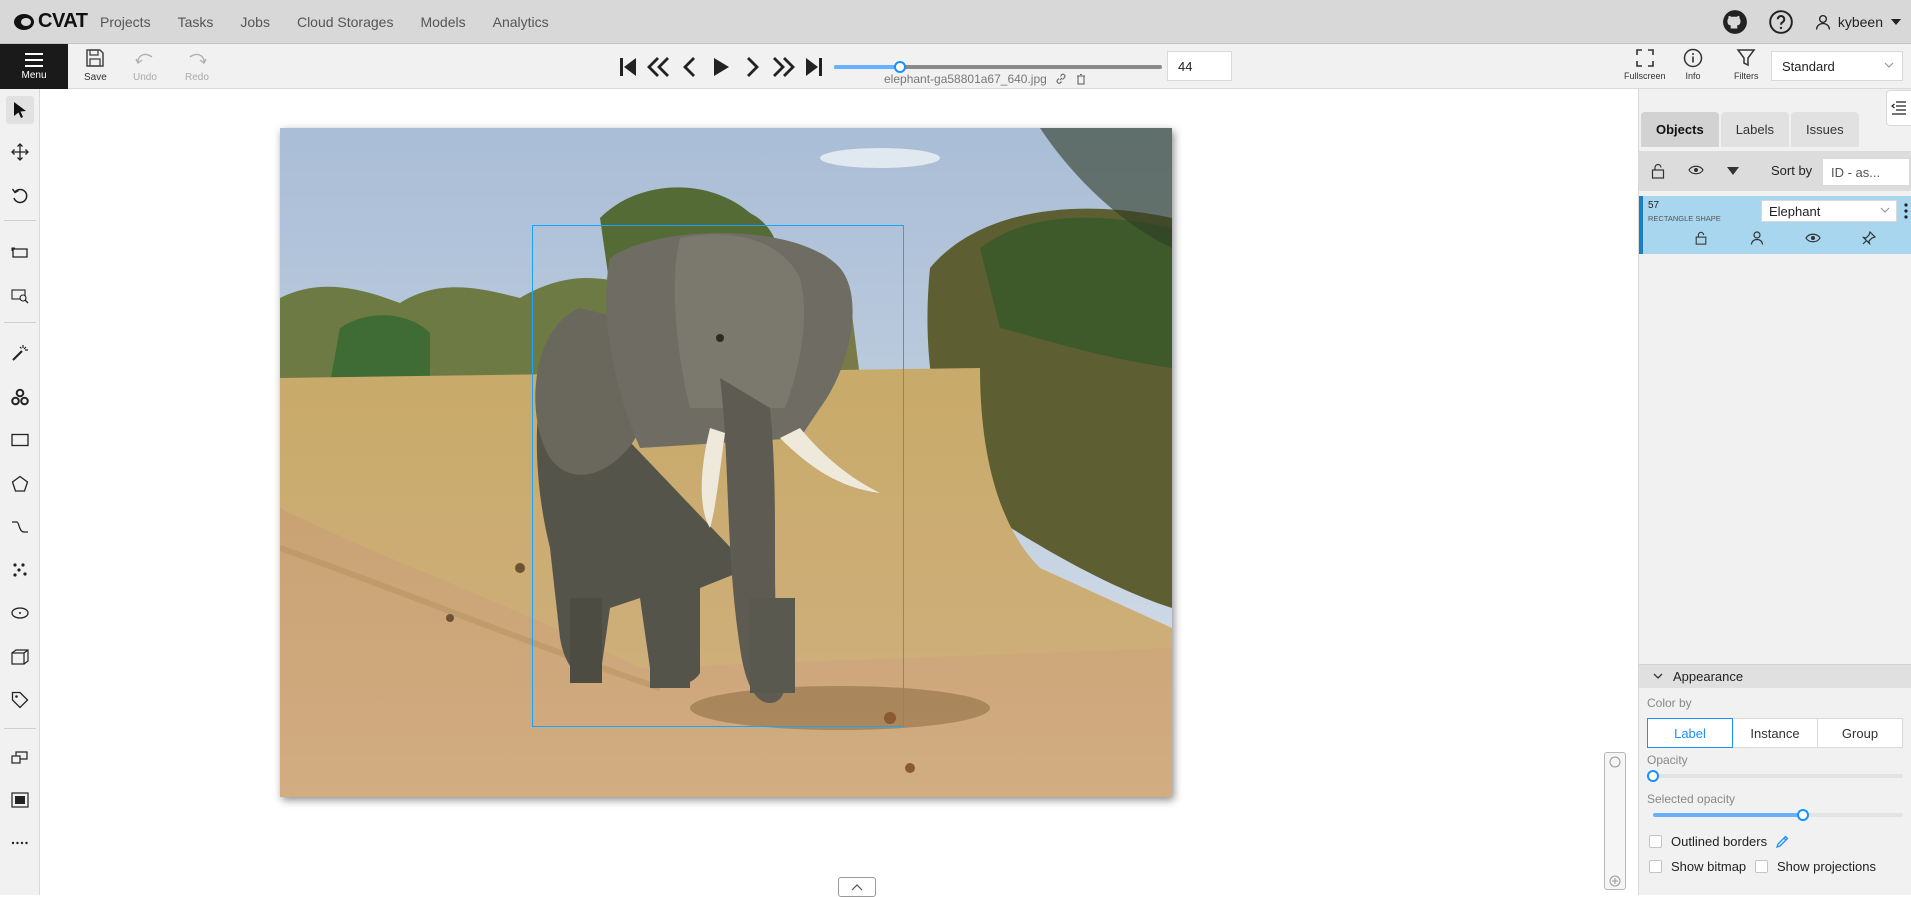 Image resolution: width=1911 pixels, height=897 pixels. Describe the element at coordinates (867, 67) in the screenshot. I see `frame-slider-track` at that location.